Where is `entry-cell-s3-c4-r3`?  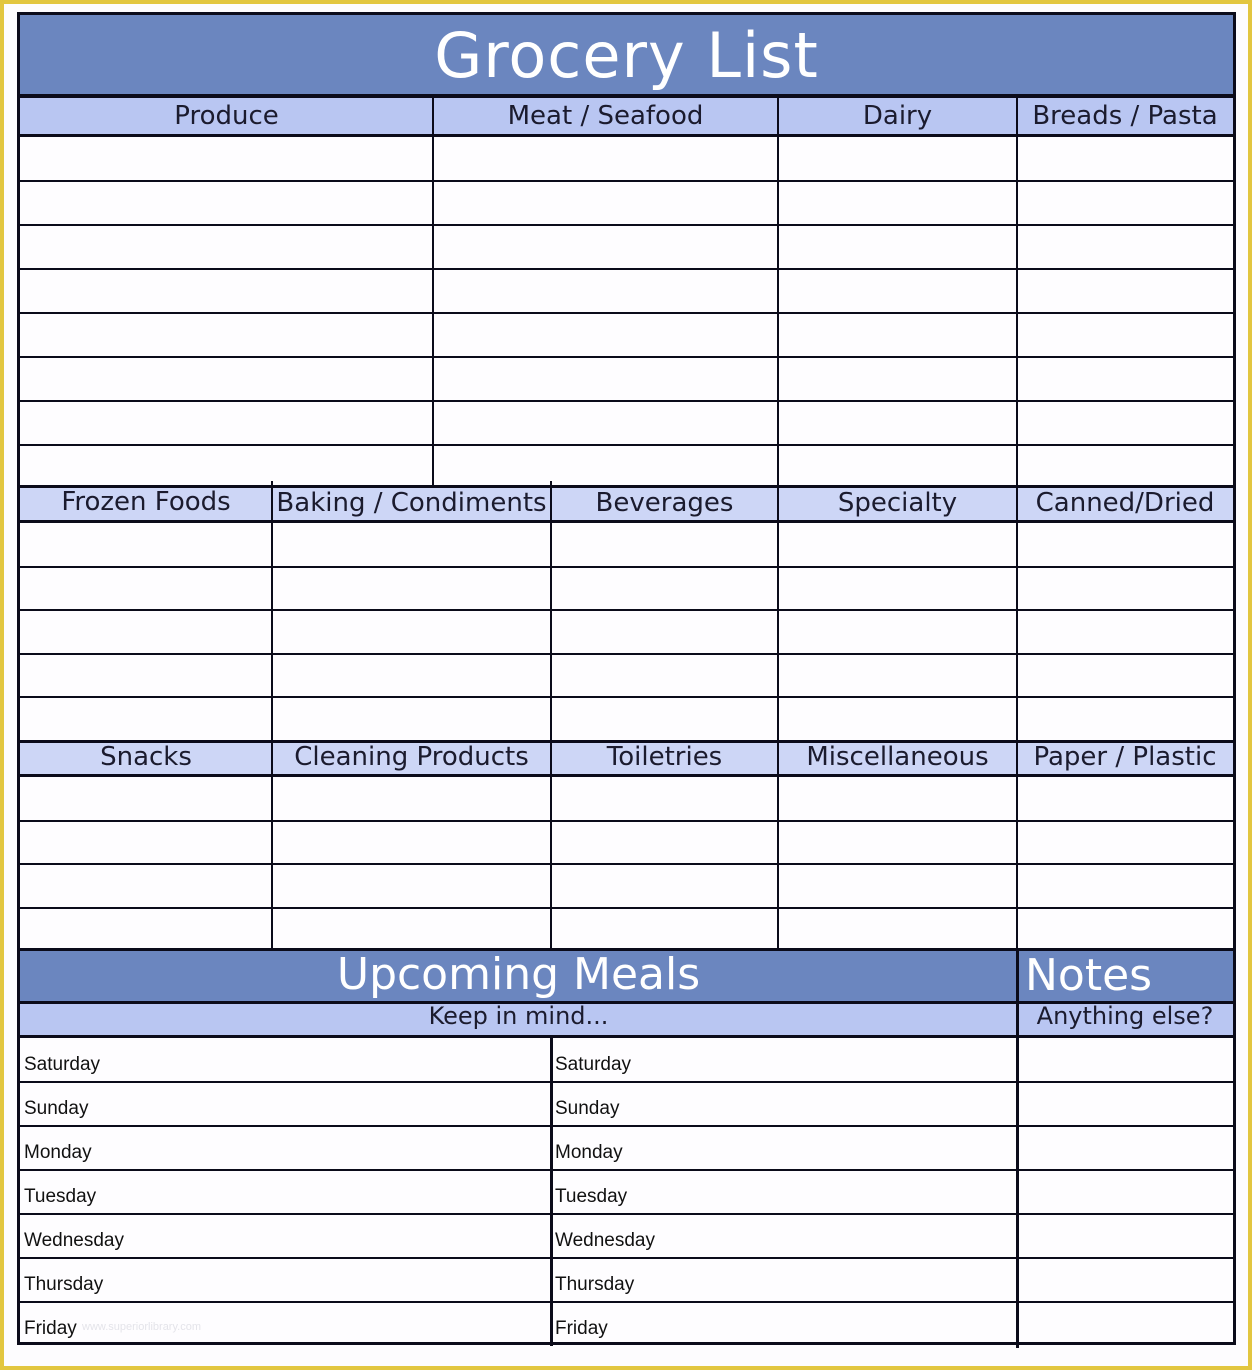
entry-cell-s3-c4-r3 is located at coordinates (897, 886).